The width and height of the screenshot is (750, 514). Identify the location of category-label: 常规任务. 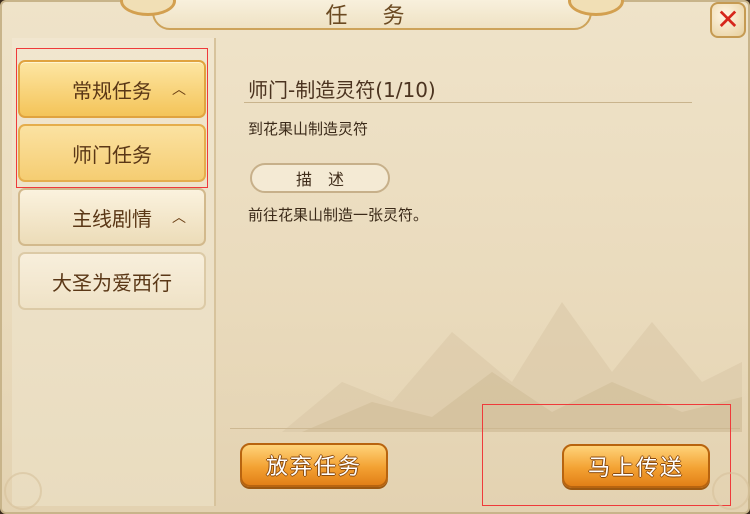
(112, 90).